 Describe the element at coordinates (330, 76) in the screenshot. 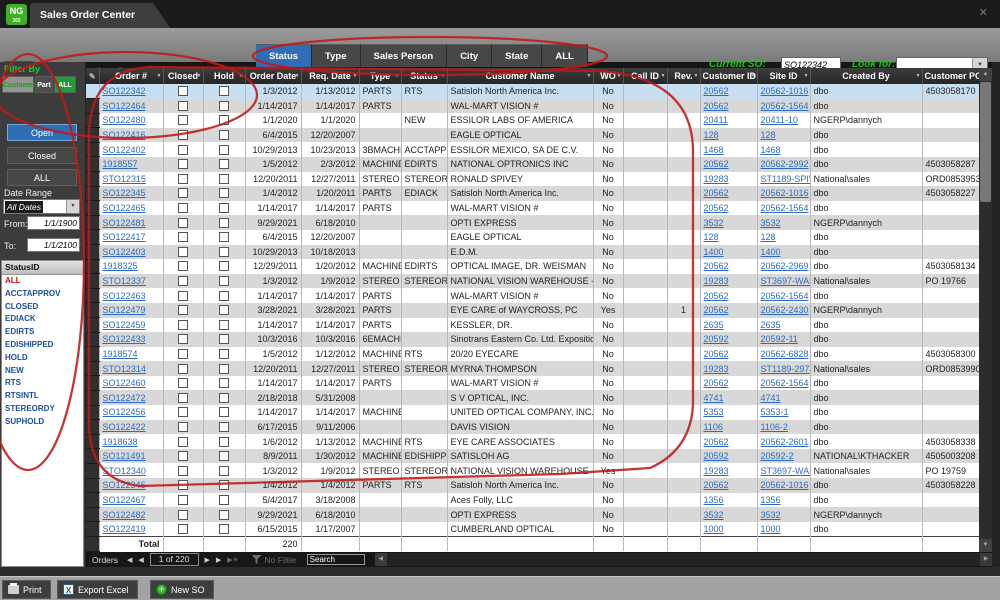

I see `col-header-req-date: Req. Date ▼` at that location.